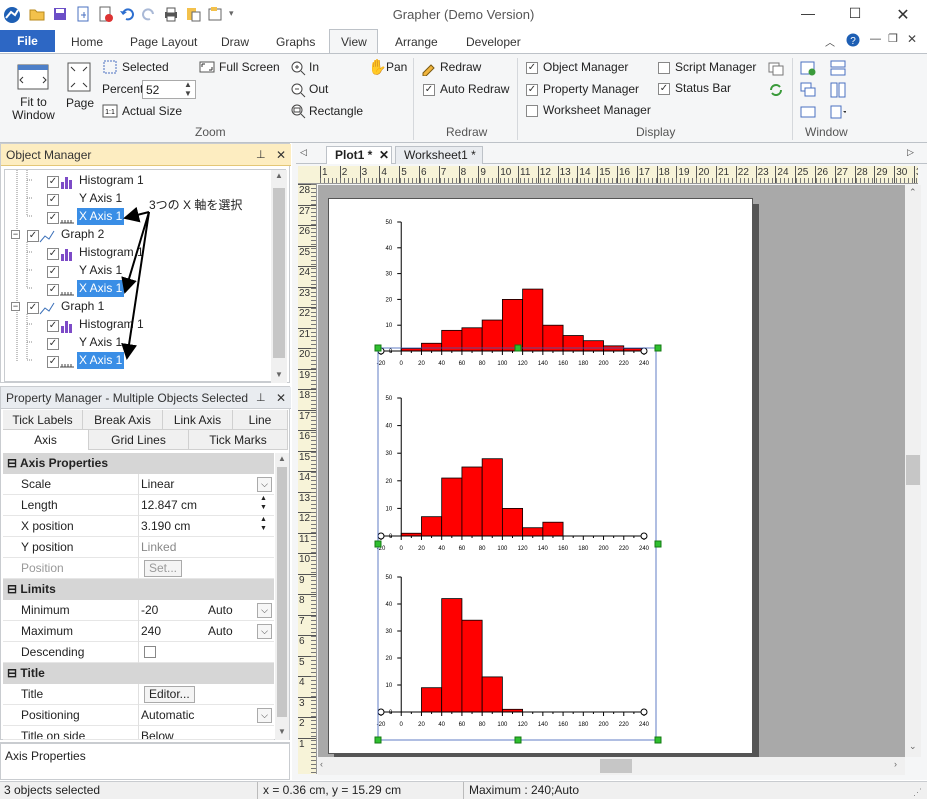 This screenshot has height=801, width=927. What do you see at coordinates (532, 90) in the screenshot?
I see `property-manager-checkbox: ✓` at bounding box center [532, 90].